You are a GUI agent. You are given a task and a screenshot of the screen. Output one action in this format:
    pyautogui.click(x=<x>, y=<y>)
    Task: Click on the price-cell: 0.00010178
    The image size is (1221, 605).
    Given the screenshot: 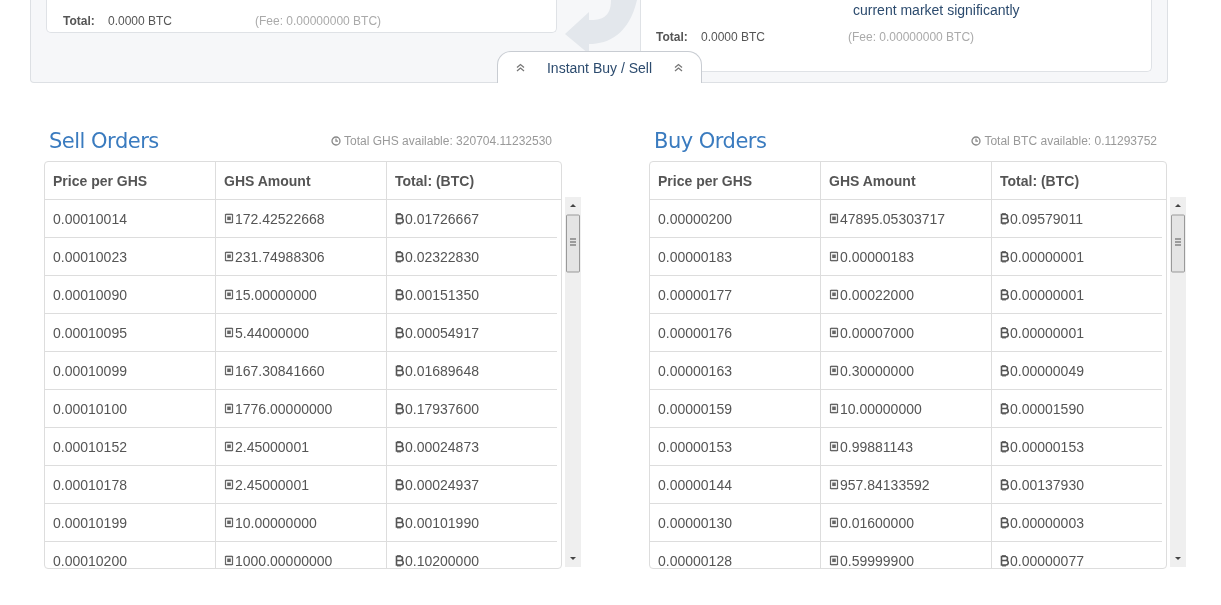 What is the action you would take?
    pyautogui.click(x=130, y=484)
    